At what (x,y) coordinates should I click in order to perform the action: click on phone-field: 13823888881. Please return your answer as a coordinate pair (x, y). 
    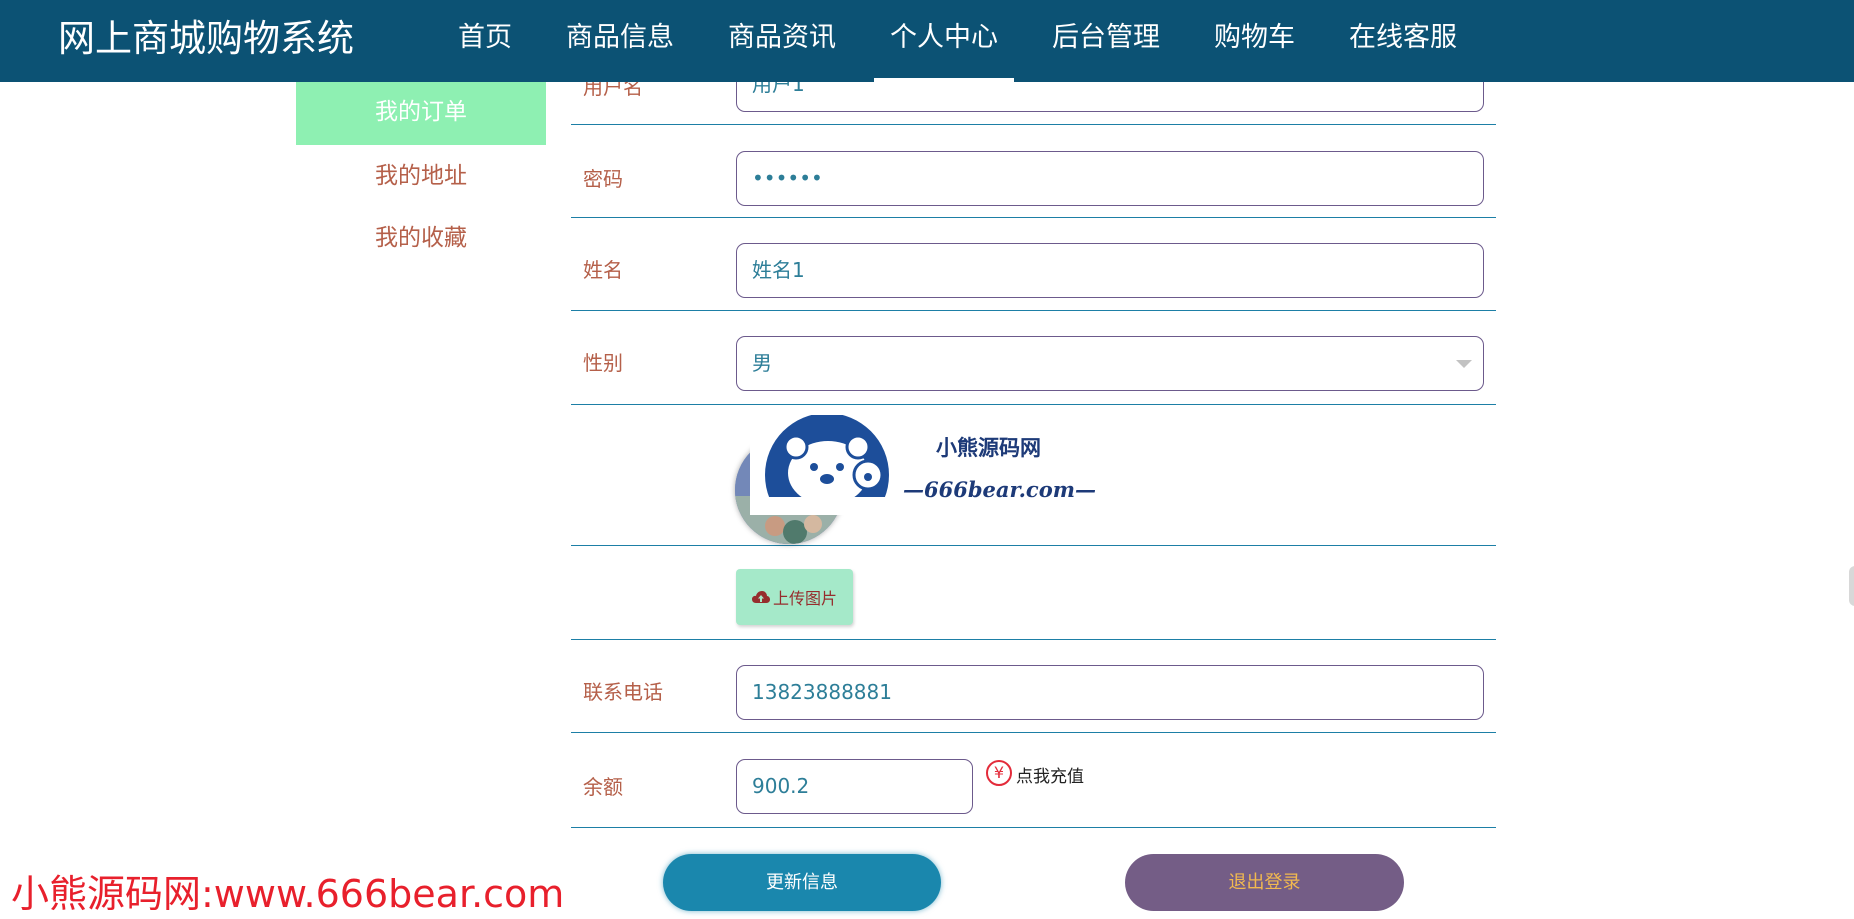
    Looking at the image, I should click on (1110, 692).